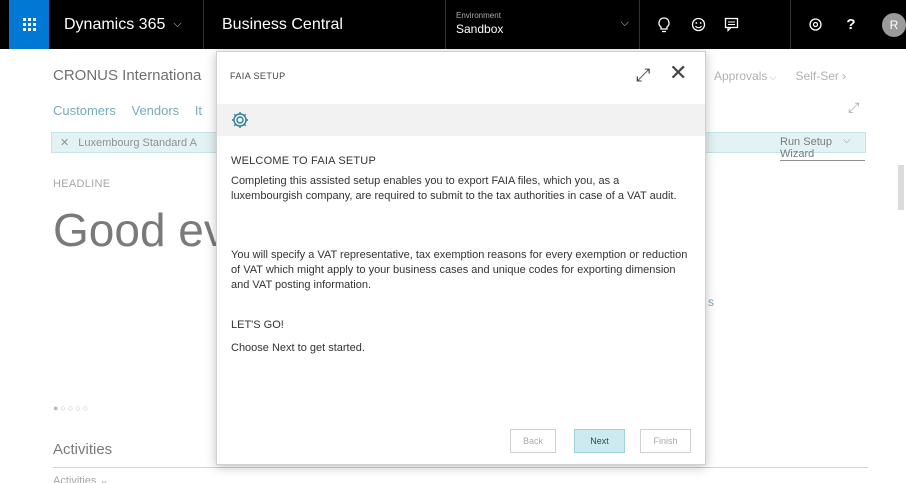 The image size is (906, 483). I want to click on dialog-title: FAIA SETUP, so click(258, 76).